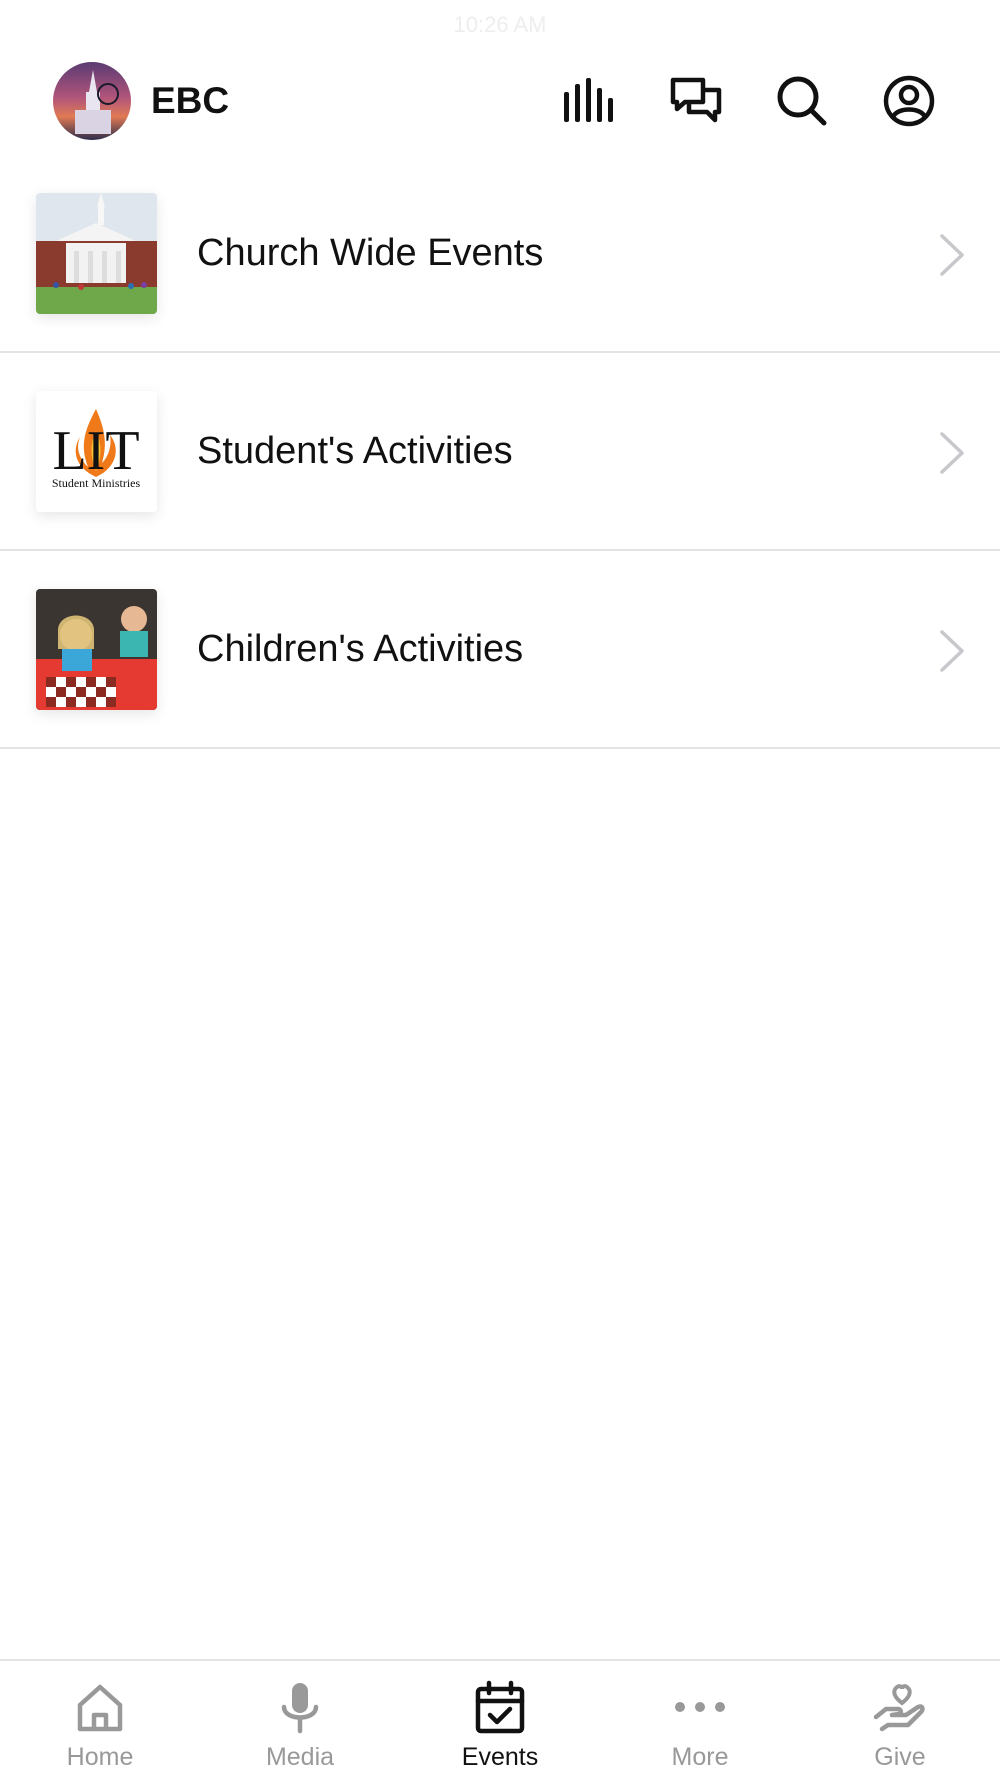  I want to click on heart-hand-icon, so click(899, 1708).